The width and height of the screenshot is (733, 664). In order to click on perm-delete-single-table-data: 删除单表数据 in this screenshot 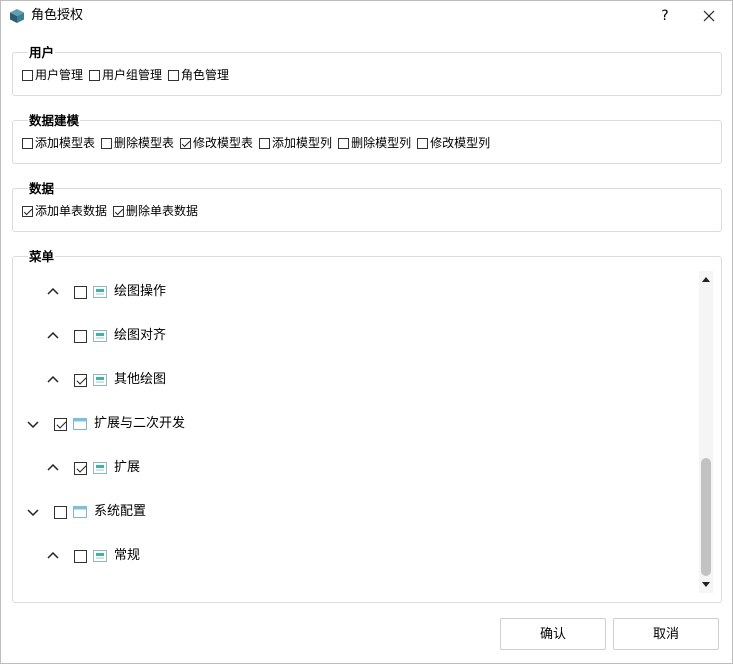, I will do `click(155, 211)`.